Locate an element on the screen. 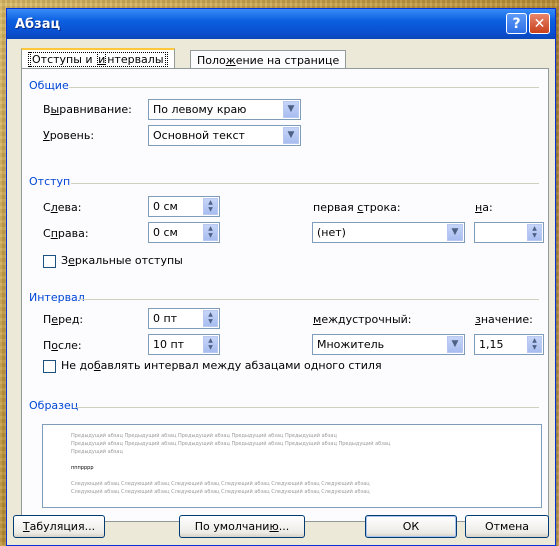  by-label: на: is located at coordinates (484, 207).